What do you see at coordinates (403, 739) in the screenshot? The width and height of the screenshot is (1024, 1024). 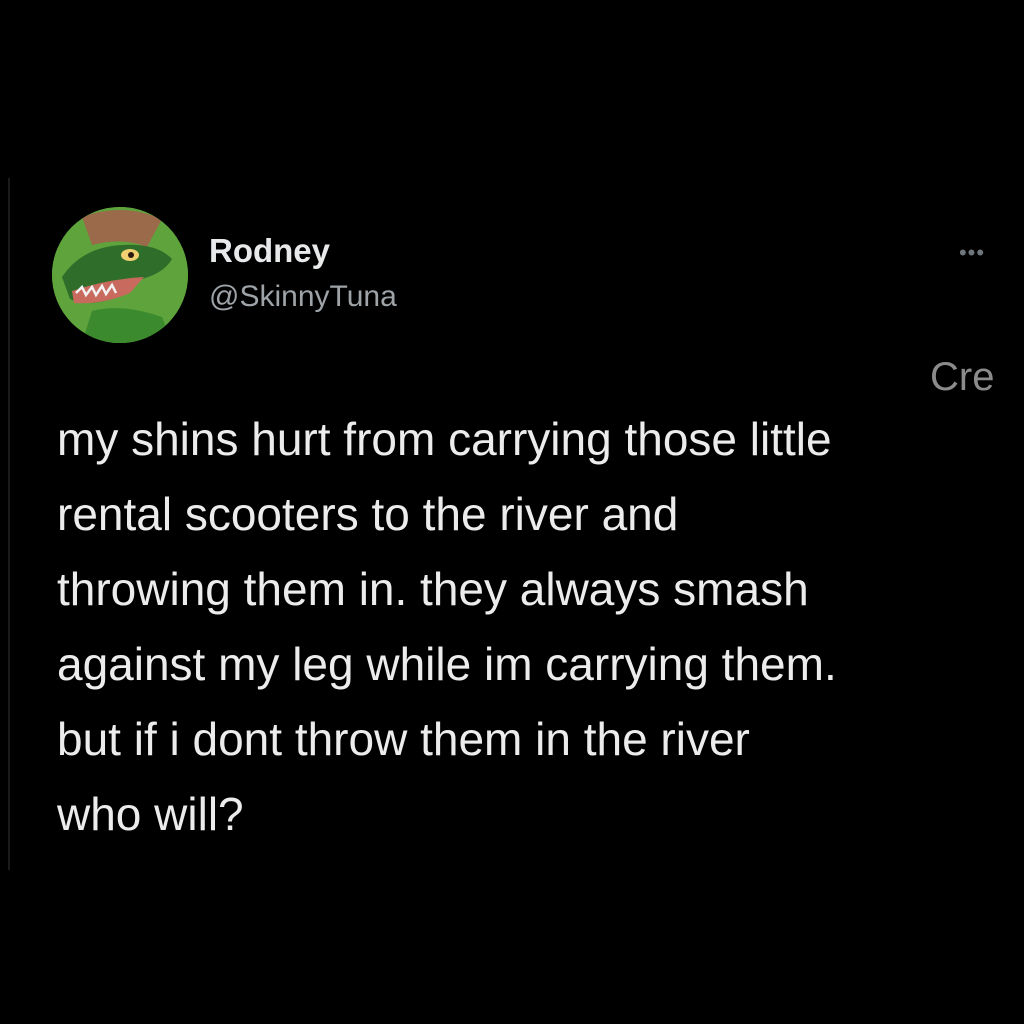 I see `tweet-text-line: but if i dont throw them in the river` at bounding box center [403, 739].